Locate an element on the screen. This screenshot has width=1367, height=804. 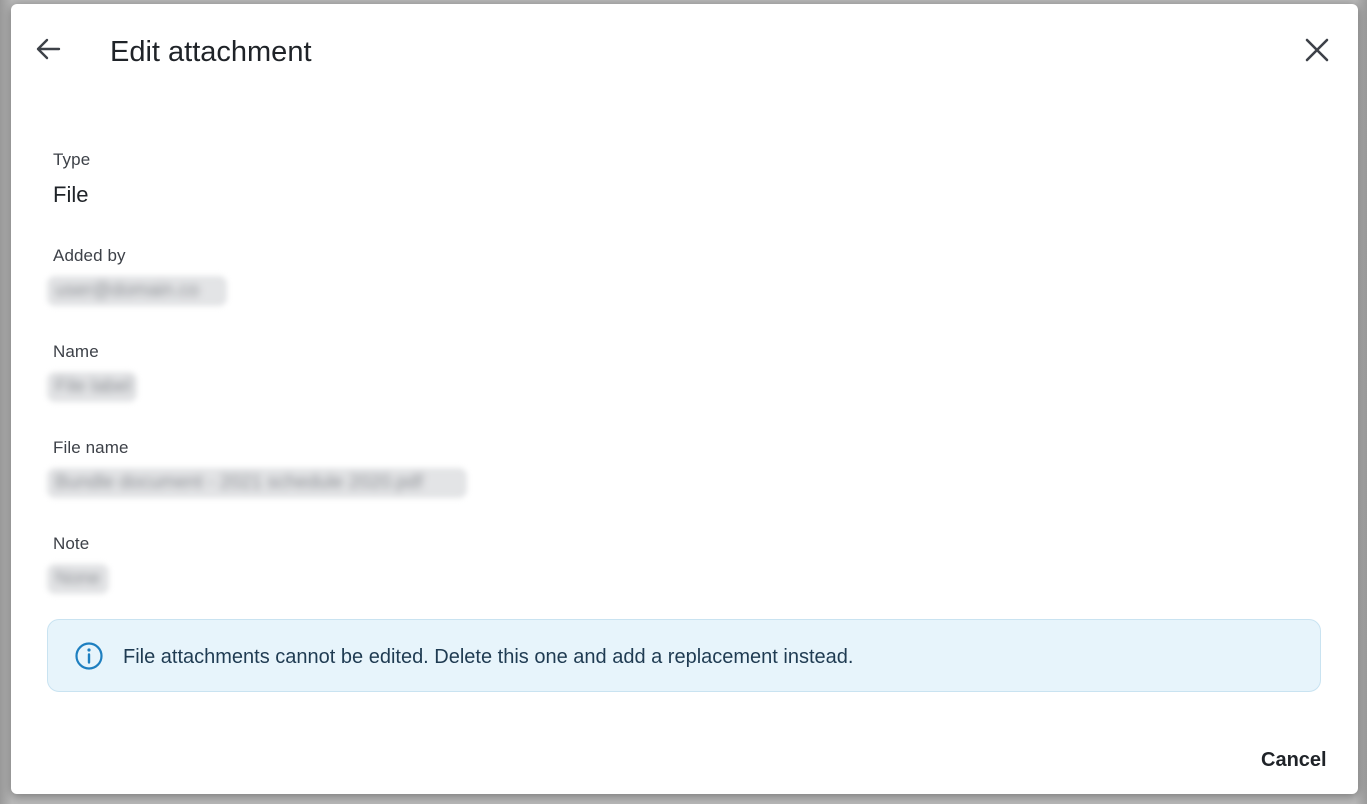
dialog-title: Edit attachment is located at coordinates (211, 52).